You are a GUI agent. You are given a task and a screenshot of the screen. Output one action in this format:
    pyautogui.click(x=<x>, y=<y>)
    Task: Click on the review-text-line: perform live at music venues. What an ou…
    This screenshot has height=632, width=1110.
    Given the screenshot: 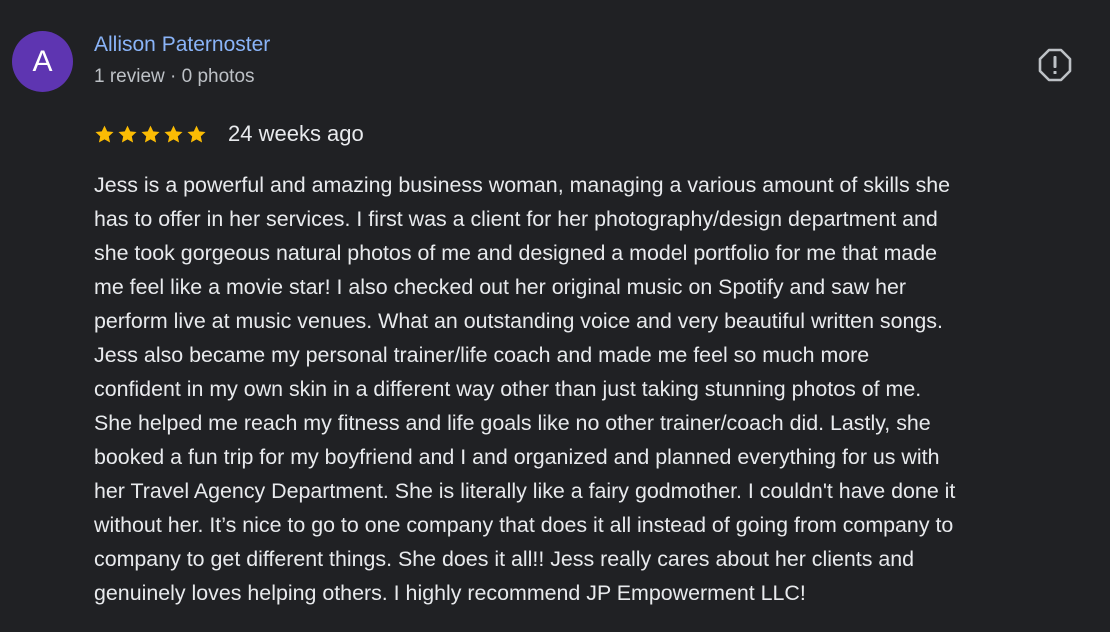 What is the action you would take?
    pyautogui.click(x=518, y=321)
    